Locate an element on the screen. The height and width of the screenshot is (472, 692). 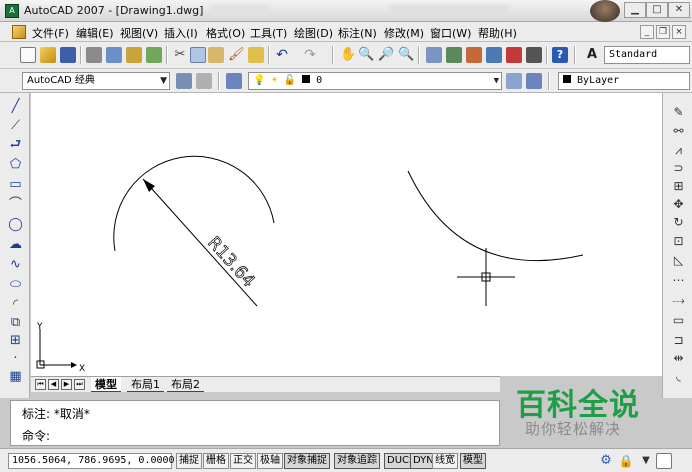
arc-icon: ⌒ is located at coordinates (15, 204).